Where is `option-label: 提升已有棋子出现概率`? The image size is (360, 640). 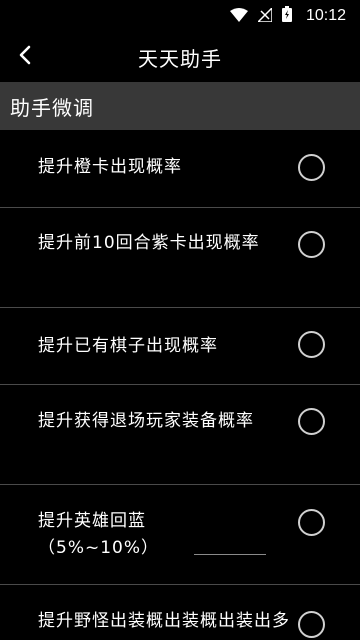
option-label: 提升已有棋子出现概率 is located at coordinates (128, 346).